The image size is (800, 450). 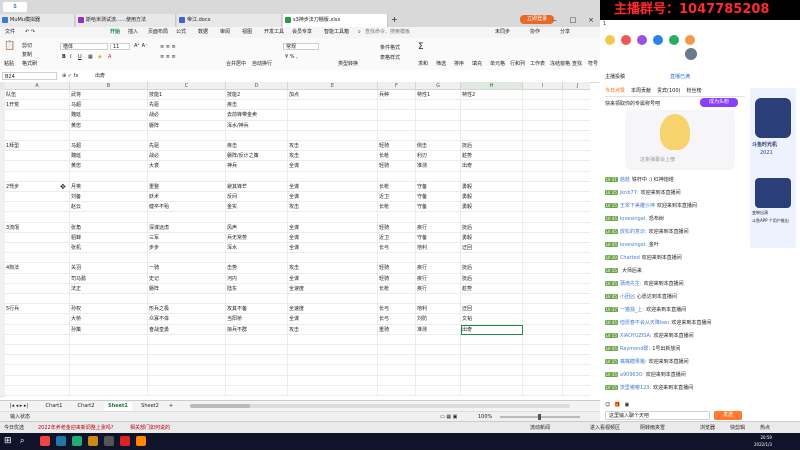 What do you see at coordinates (37, 268) in the screenshot?
I see `cell: 4狗法` at bounding box center [37, 268].